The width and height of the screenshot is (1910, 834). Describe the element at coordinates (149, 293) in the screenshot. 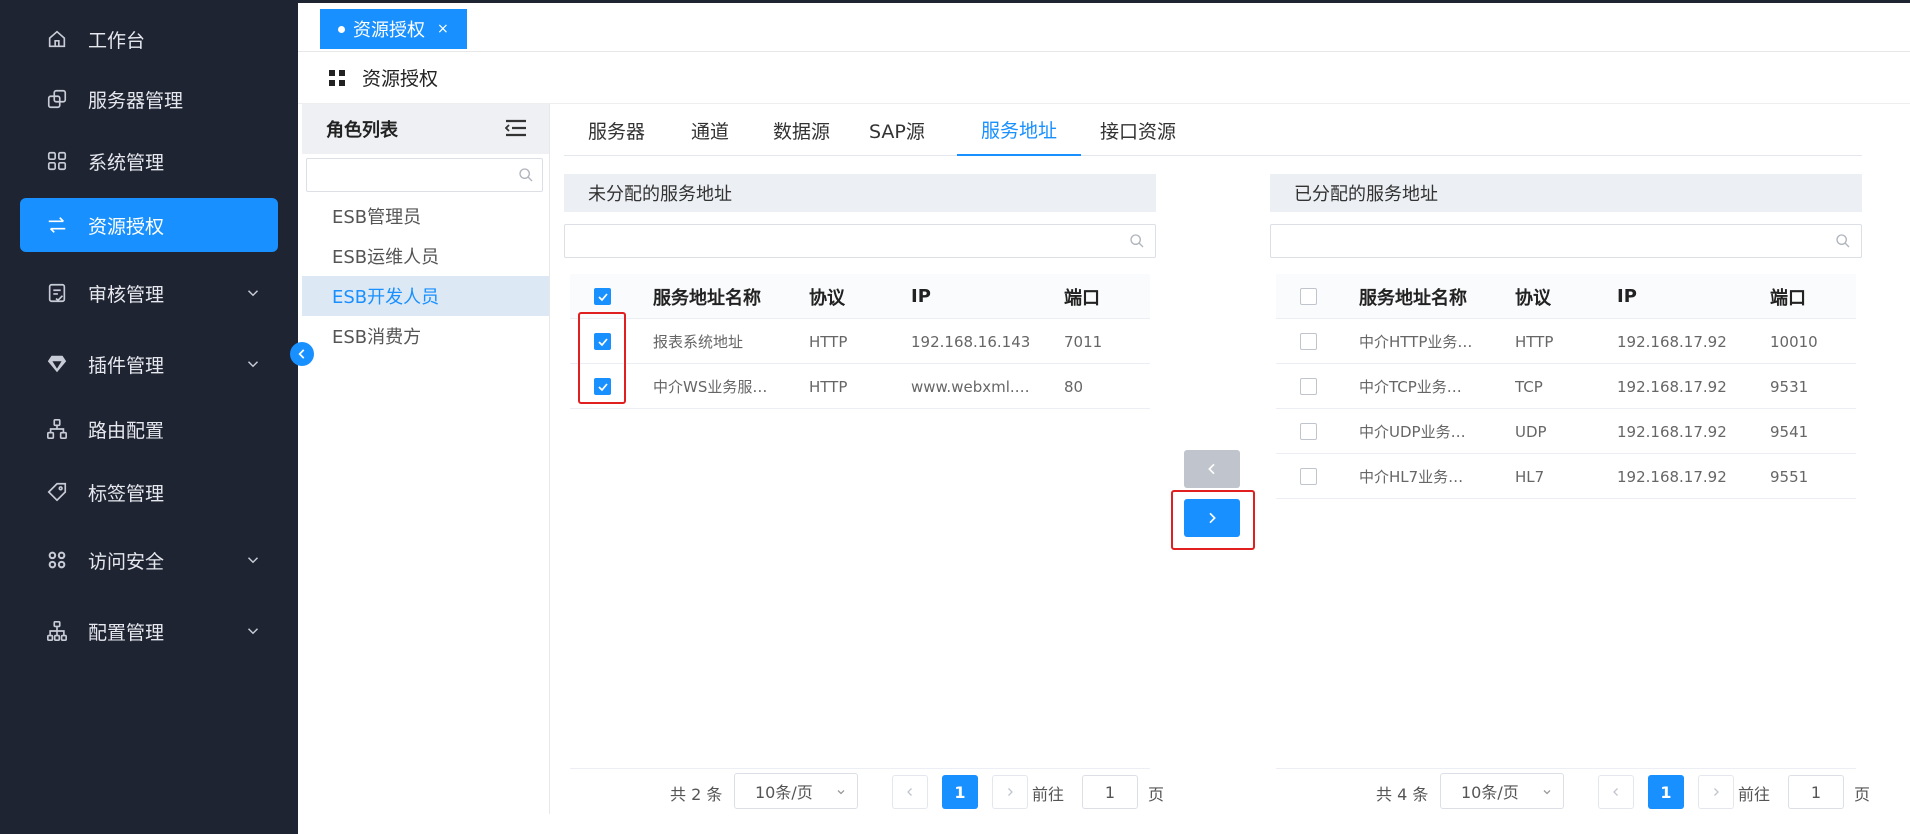

I see `sidebar-item-audit-management: 审核管理` at that location.